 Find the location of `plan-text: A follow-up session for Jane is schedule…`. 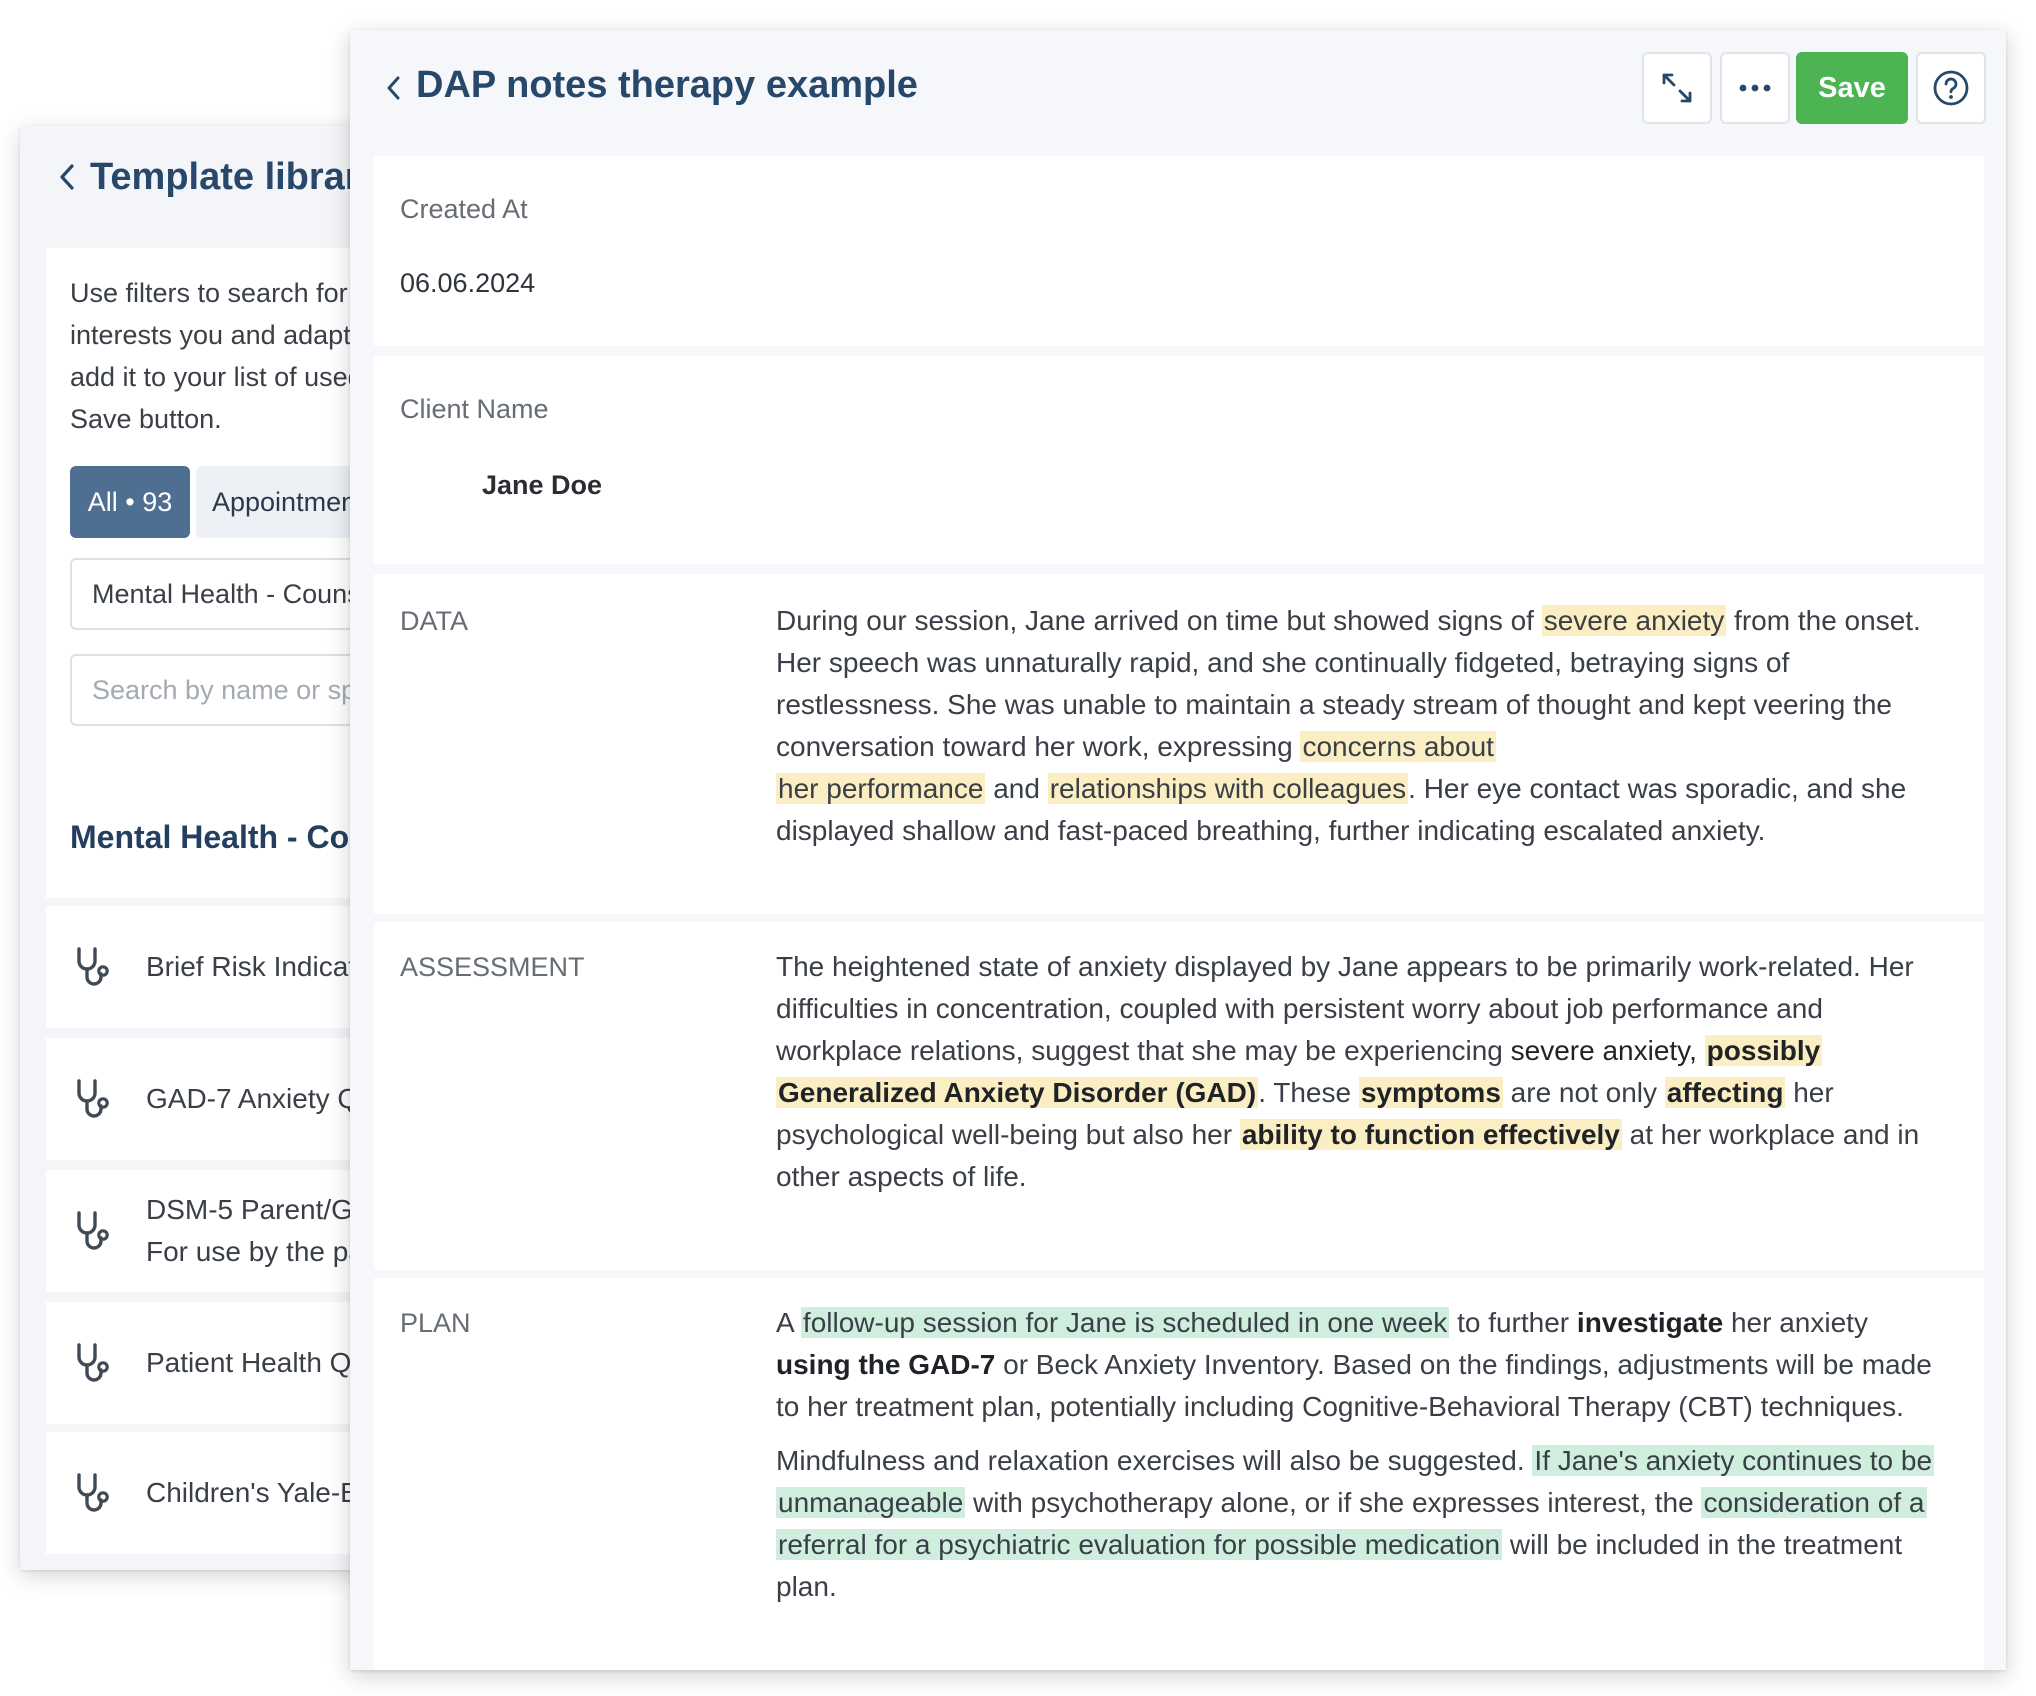

plan-text: A follow-up session for Jane is schedule… is located at coordinates (1376, 1455).